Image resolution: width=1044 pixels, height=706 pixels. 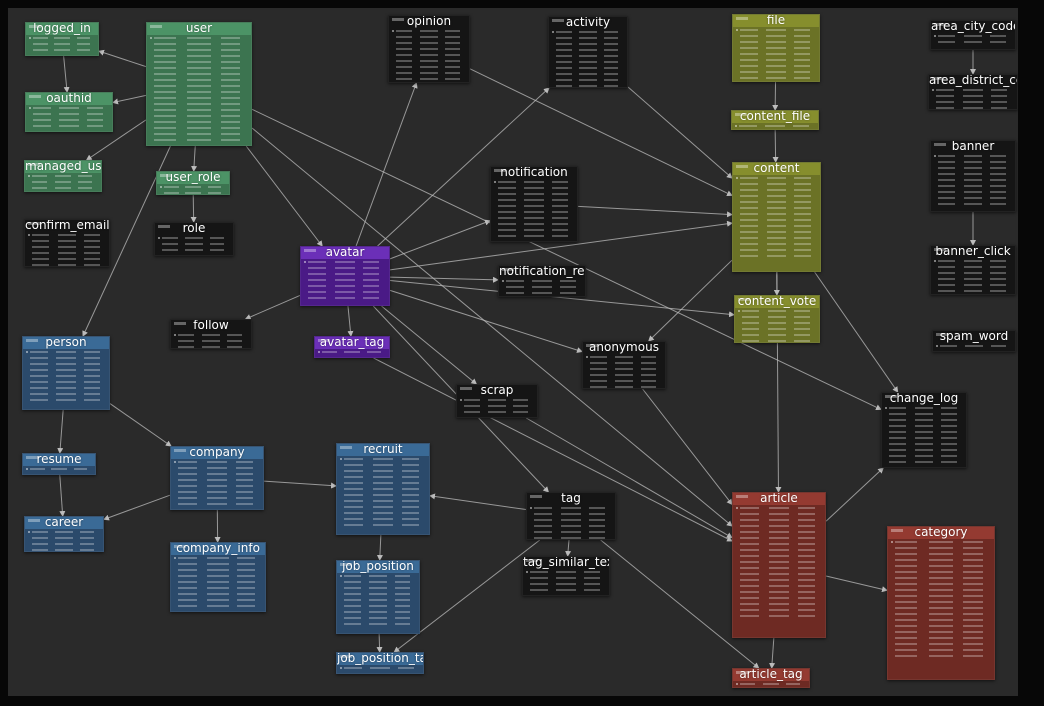 I want to click on table-area-city-code: area_city_code, so click(x=973, y=35).